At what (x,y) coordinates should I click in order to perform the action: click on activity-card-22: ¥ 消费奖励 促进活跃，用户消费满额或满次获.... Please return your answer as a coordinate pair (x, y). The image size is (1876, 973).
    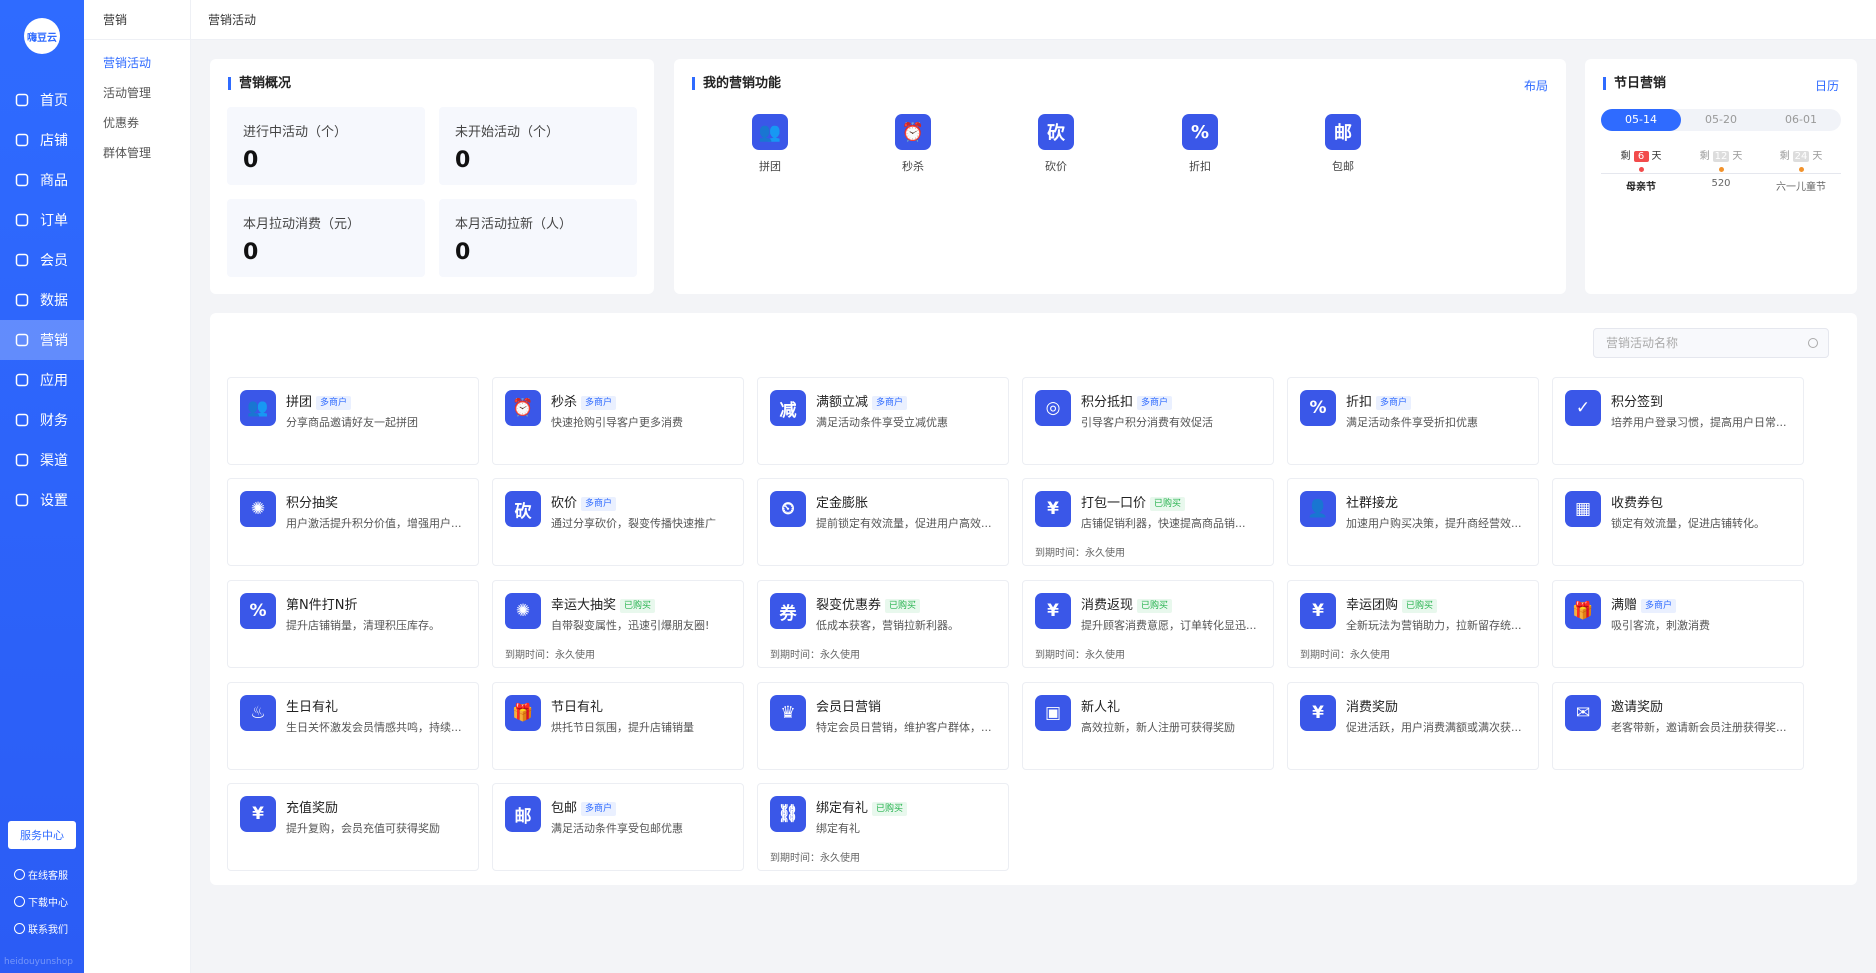
    Looking at the image, I should click on (1413, 726).